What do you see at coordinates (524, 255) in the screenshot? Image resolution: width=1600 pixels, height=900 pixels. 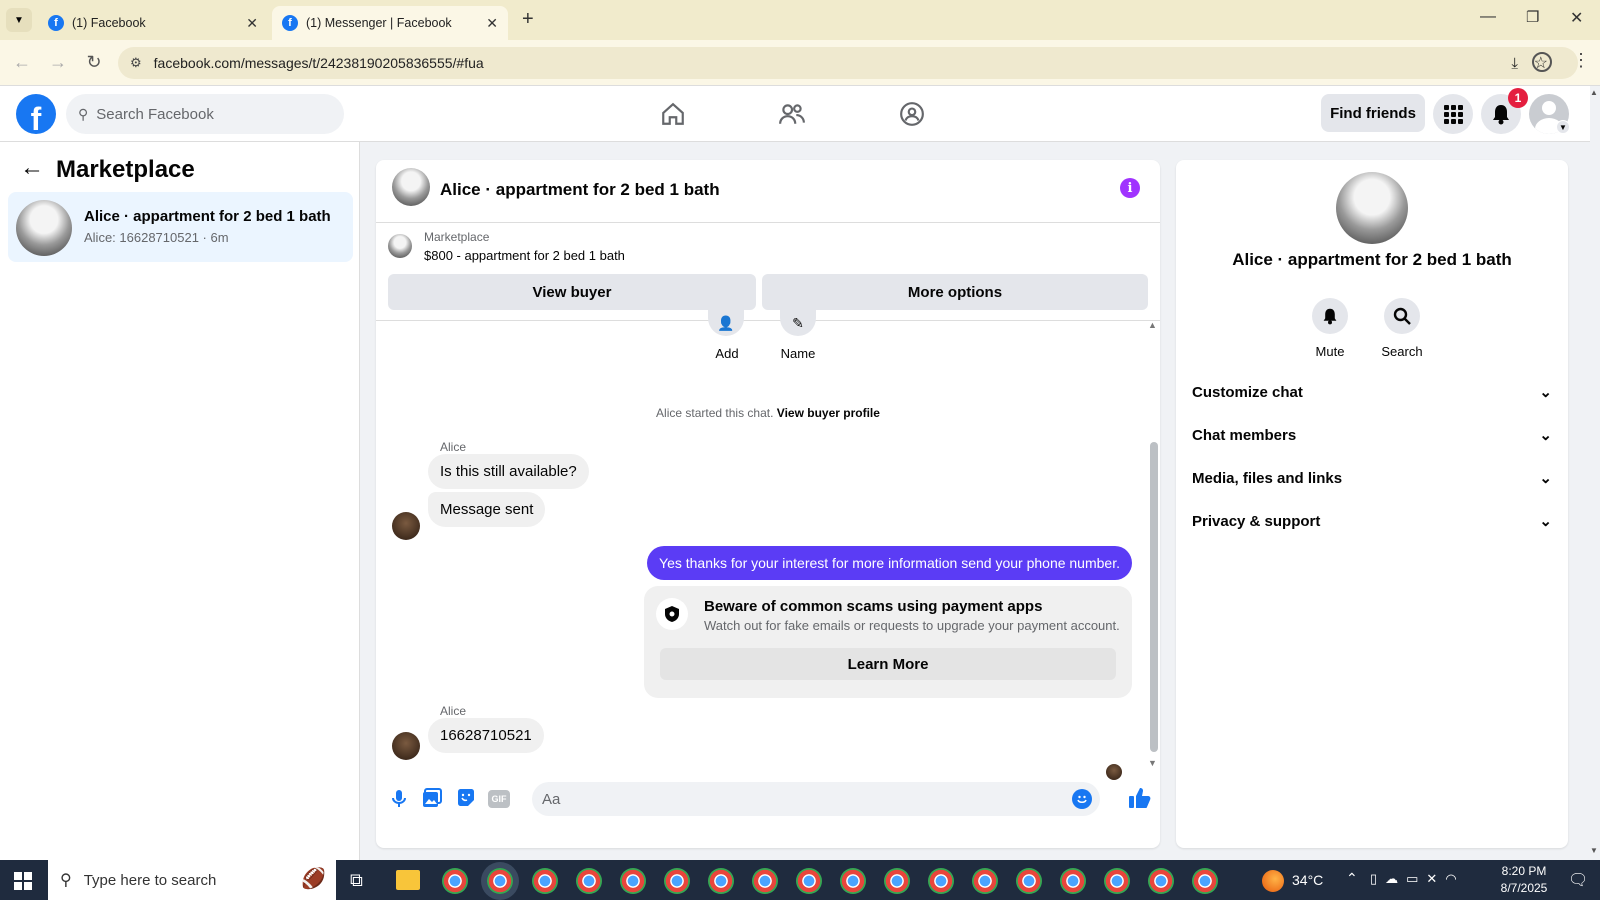 I see `listing-title: $800 - appartment for 2 bed 1 bath` at bounding box center [524, 255].